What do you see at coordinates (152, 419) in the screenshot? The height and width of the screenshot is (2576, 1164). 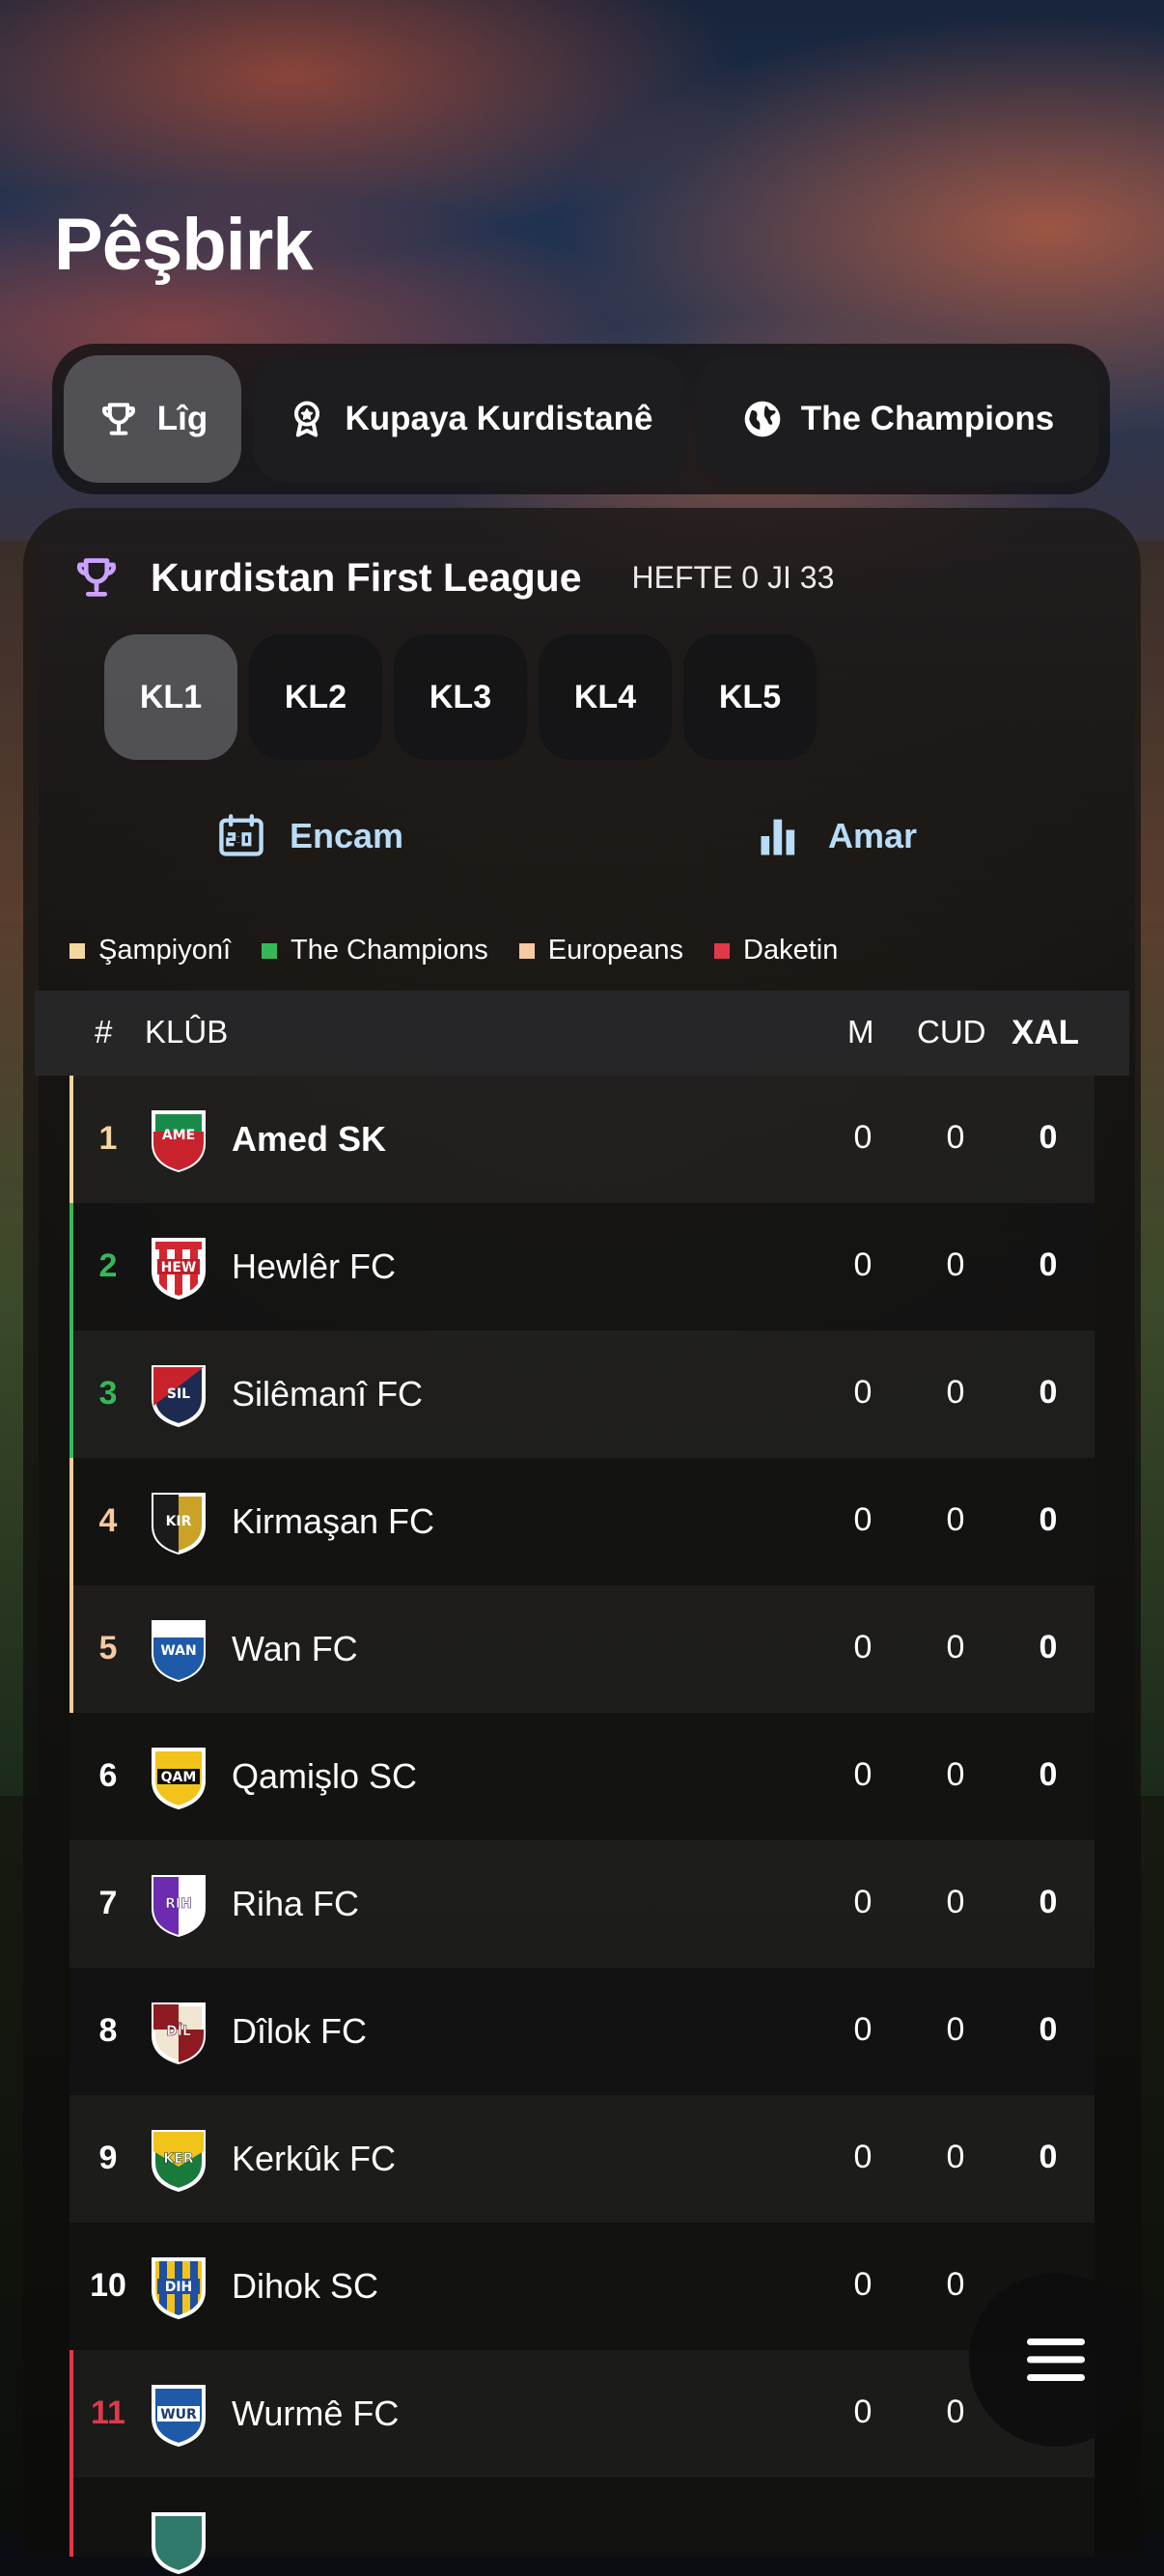 I see `tab-league: Lîg` at bounding box center [152, 419].